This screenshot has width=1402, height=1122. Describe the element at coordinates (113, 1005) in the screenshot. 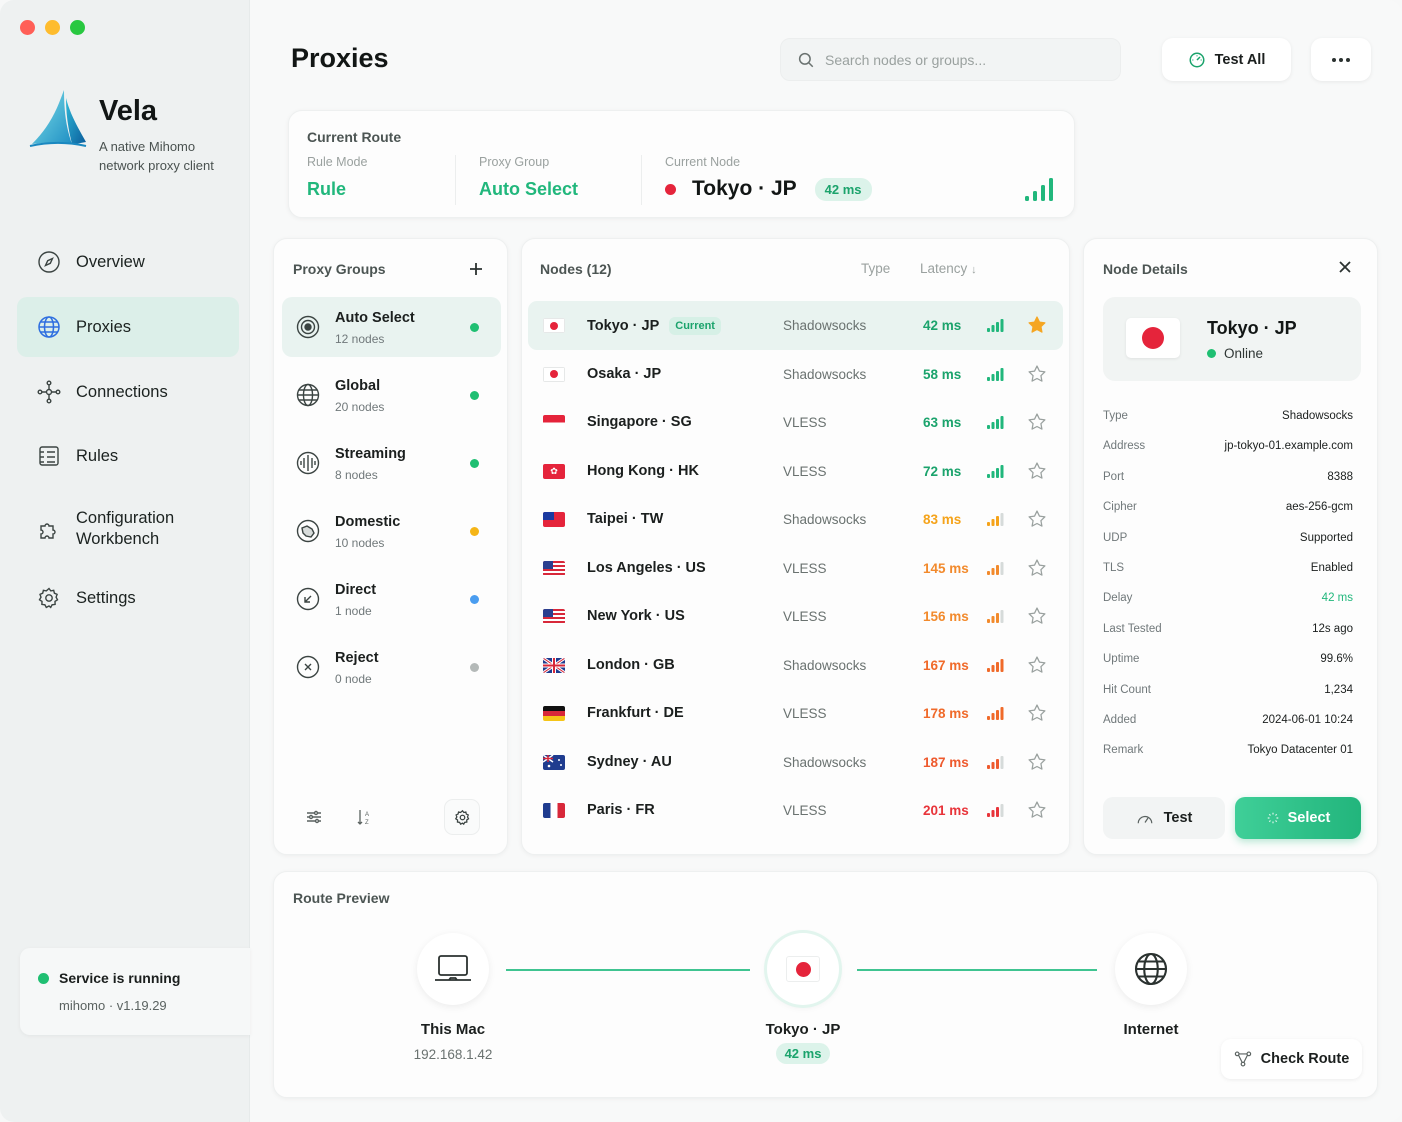

I see `service-version: mihomo · v1.19.29` at that location.